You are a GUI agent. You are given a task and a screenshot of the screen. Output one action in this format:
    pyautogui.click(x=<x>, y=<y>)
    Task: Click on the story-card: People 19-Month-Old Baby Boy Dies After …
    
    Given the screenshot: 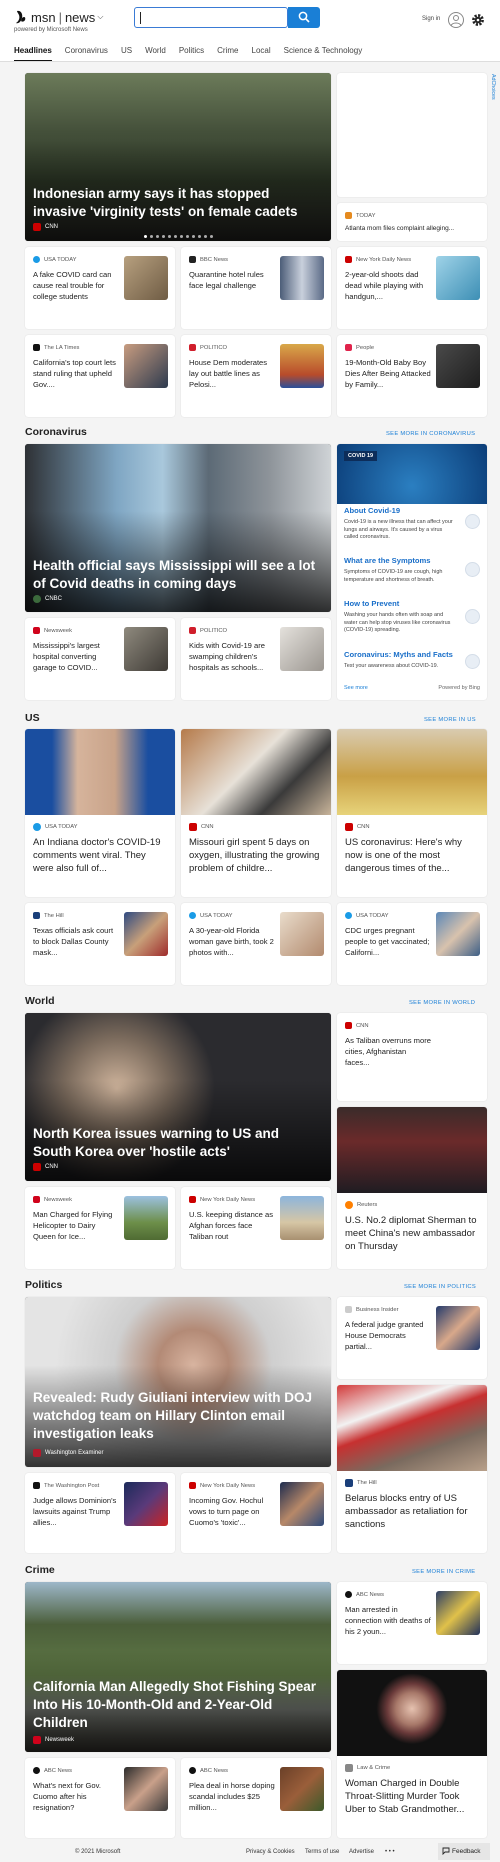 What is the action you would take?
    pyautogui.click(x=412, y=376)
    